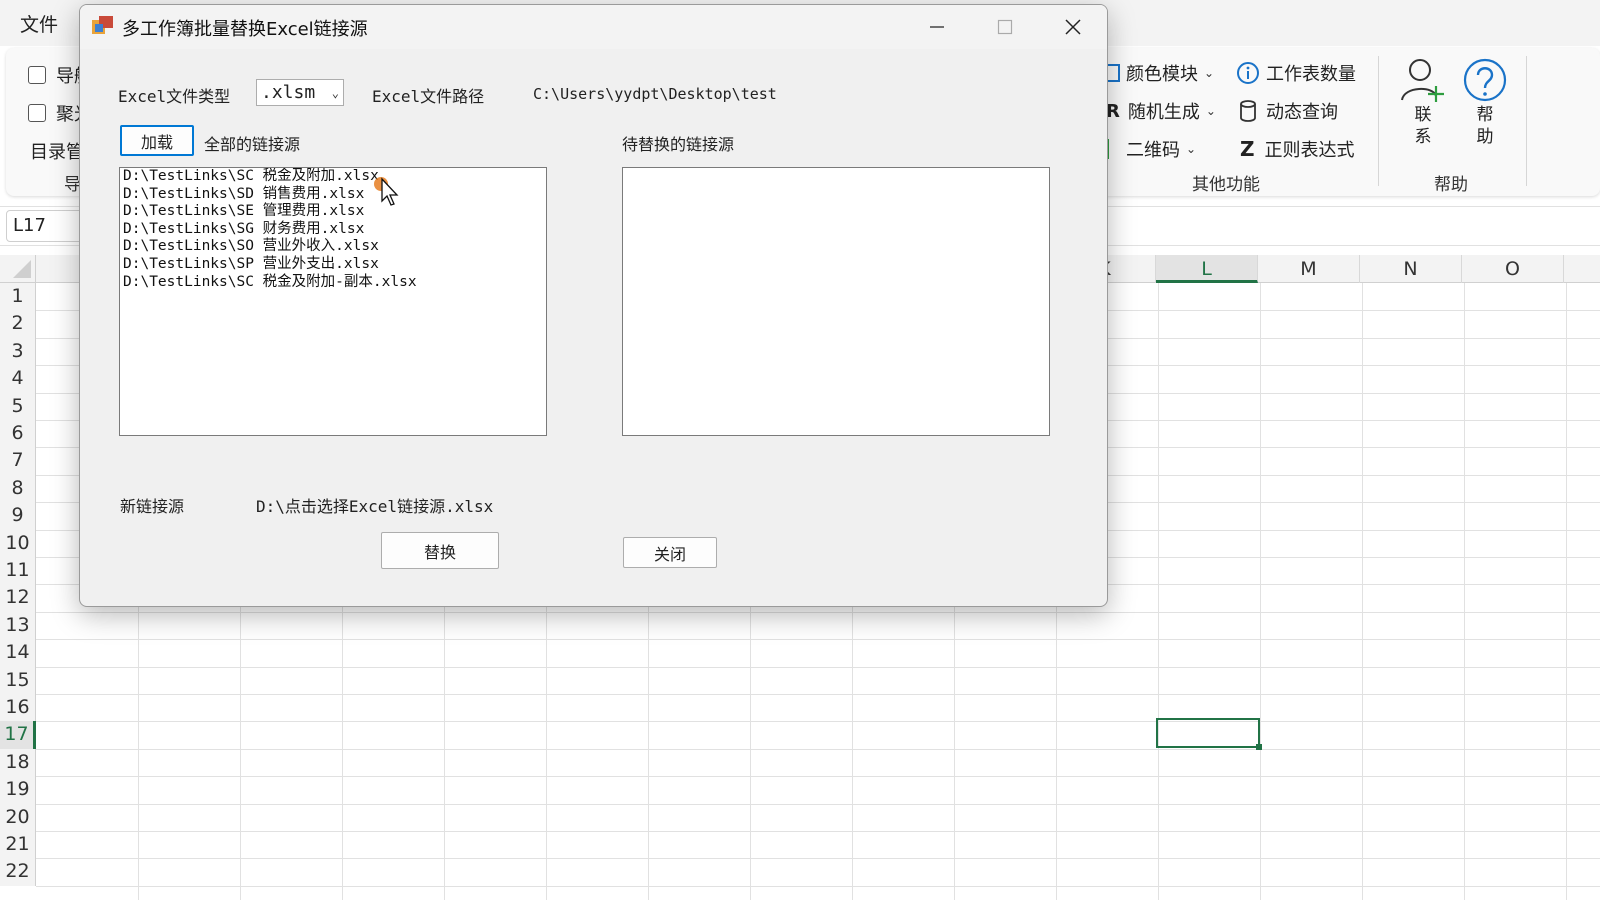 This screenshot has height=900, width=1600. What do you see at coordinates (174, 96) in the screenshot?
I see `file-type-label: Excel文件类型` at bounding box center [174, 96].